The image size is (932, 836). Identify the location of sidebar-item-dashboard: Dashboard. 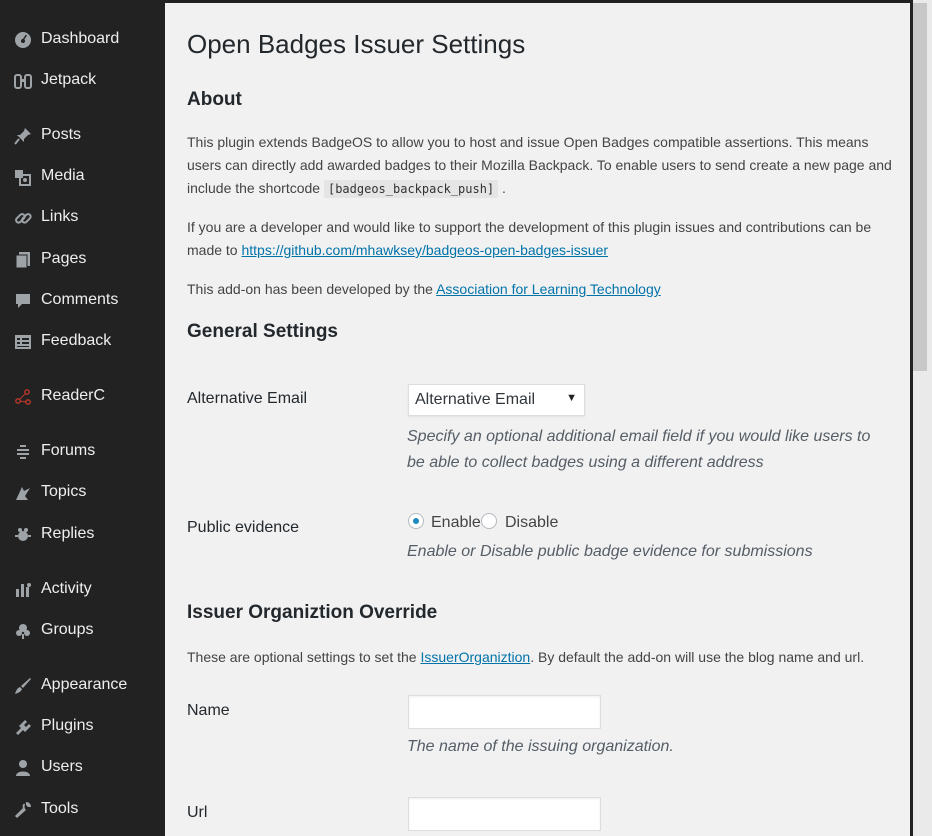
(84, 40).